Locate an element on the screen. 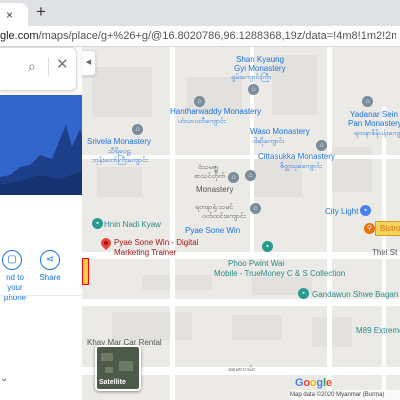  share-label: Share is located at coordinates (50, 278).